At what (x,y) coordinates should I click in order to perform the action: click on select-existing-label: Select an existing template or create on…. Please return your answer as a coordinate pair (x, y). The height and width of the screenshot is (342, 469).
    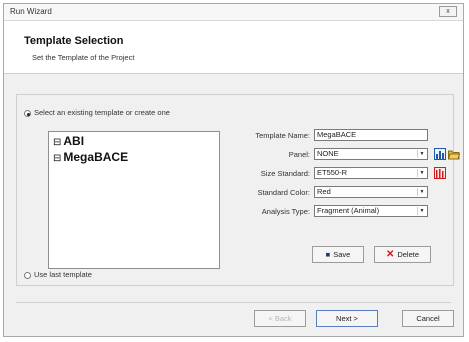
    Looking at the image, I should click on (102, 112).